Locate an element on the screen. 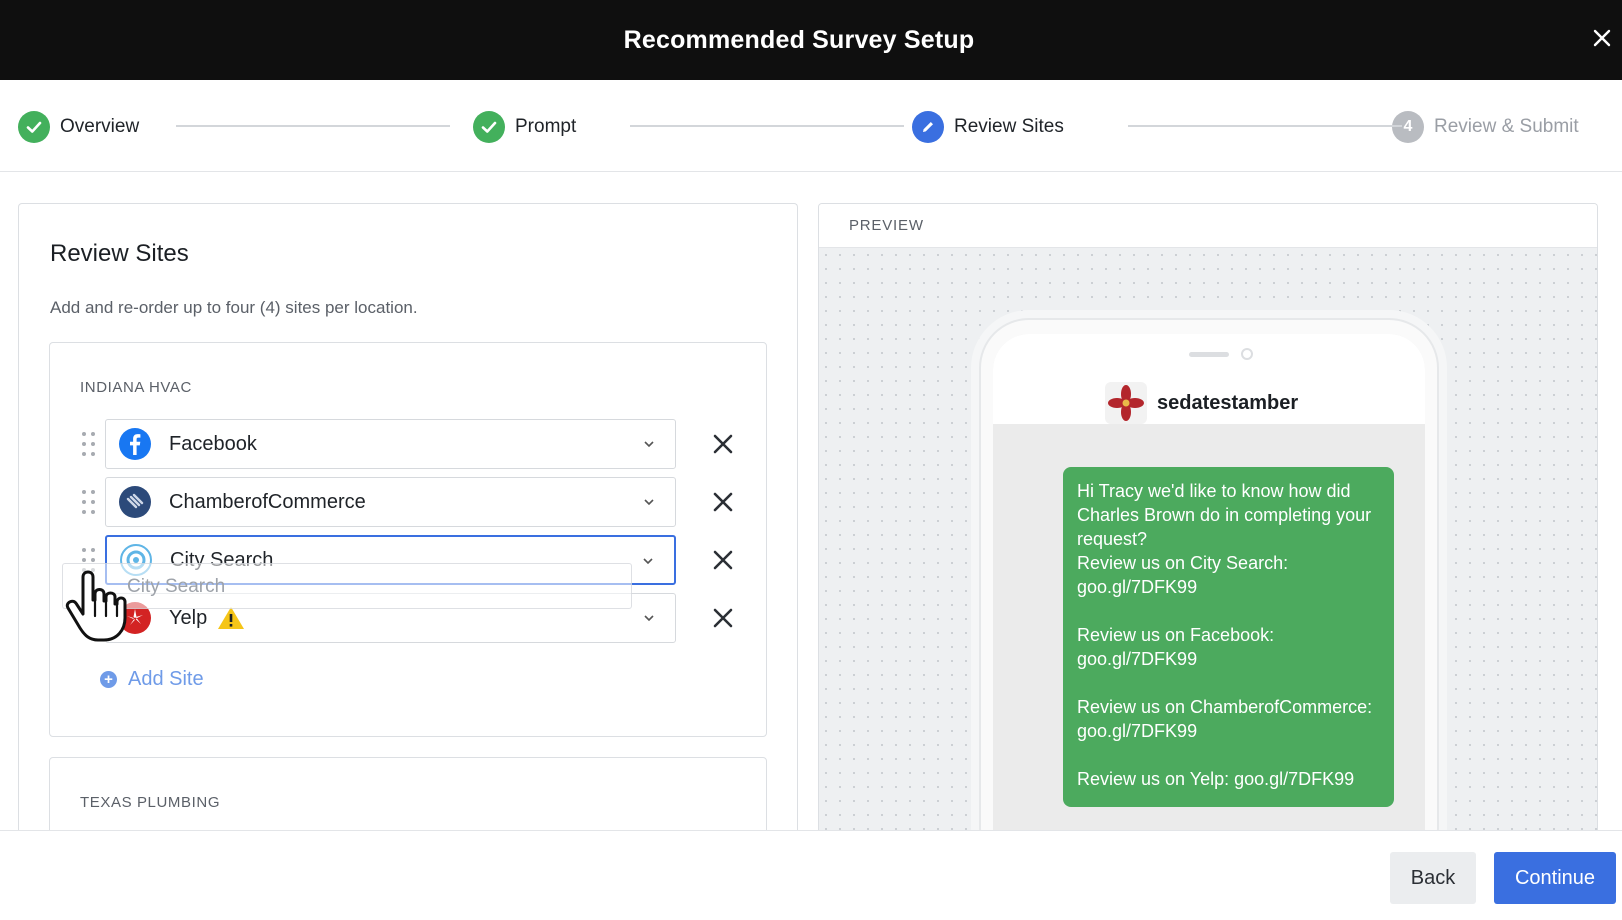  step-overview: Overview is located at coordinates (78, 127).